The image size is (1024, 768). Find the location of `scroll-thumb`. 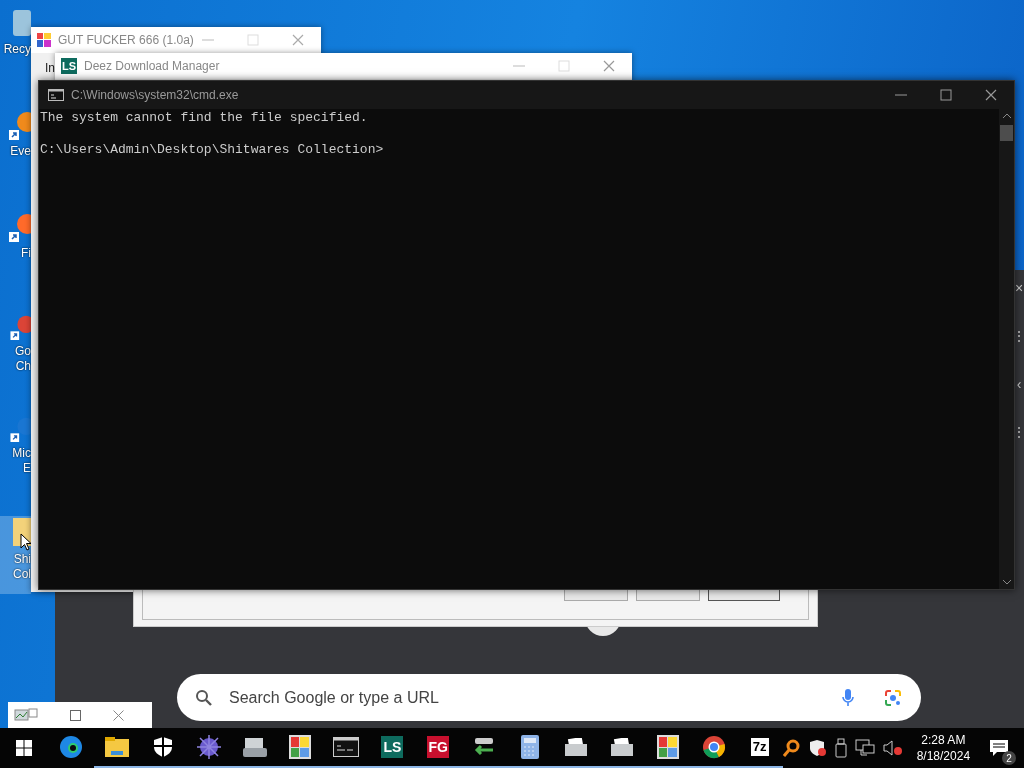

scroll-thumb is located at coordinates (1006, 133).